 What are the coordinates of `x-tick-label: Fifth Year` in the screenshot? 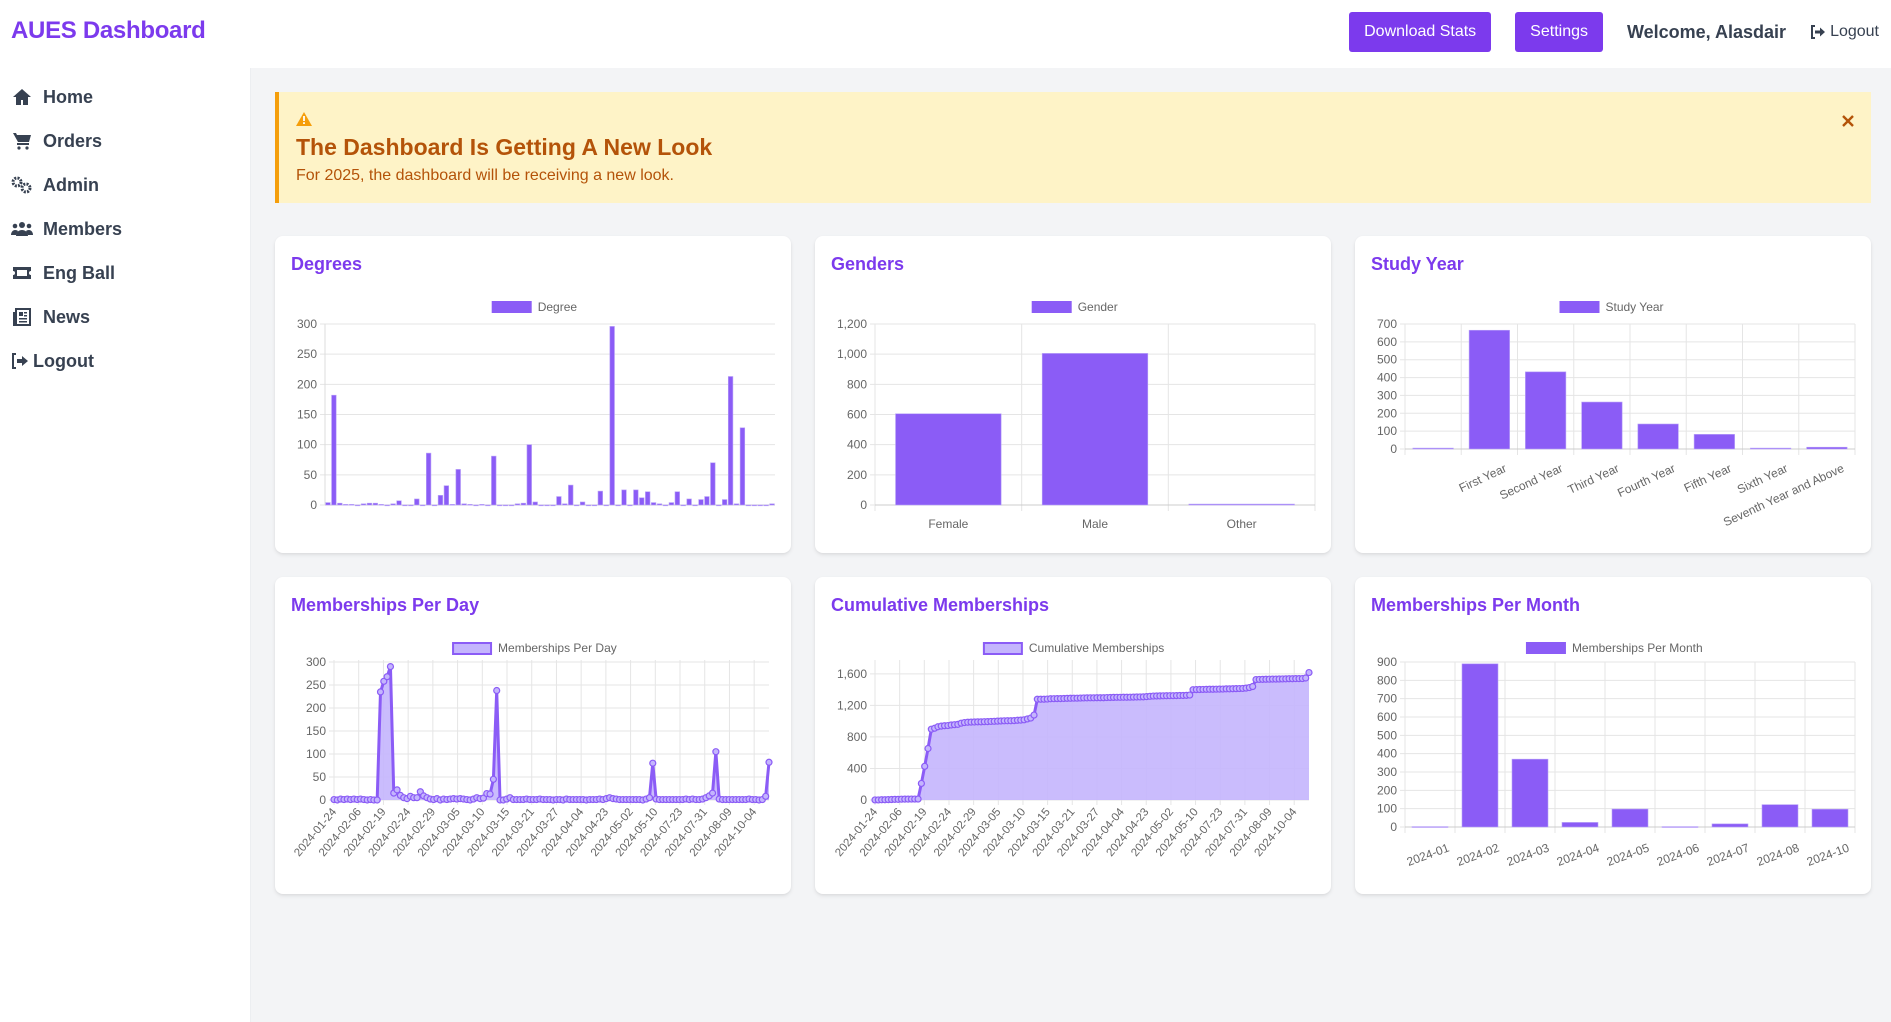 It's located at (1708, 478).